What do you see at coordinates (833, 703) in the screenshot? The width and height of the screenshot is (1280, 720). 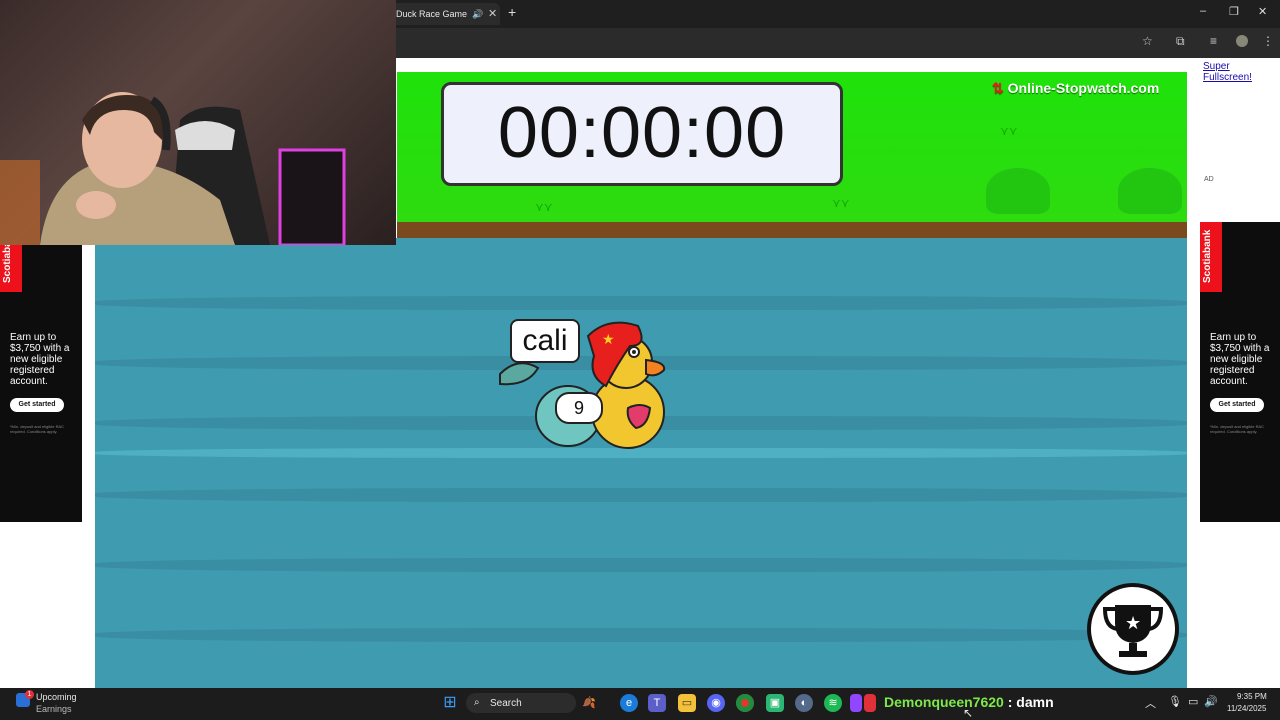 I see `spotify-icon: ≋` at bounding box center [833, 703].